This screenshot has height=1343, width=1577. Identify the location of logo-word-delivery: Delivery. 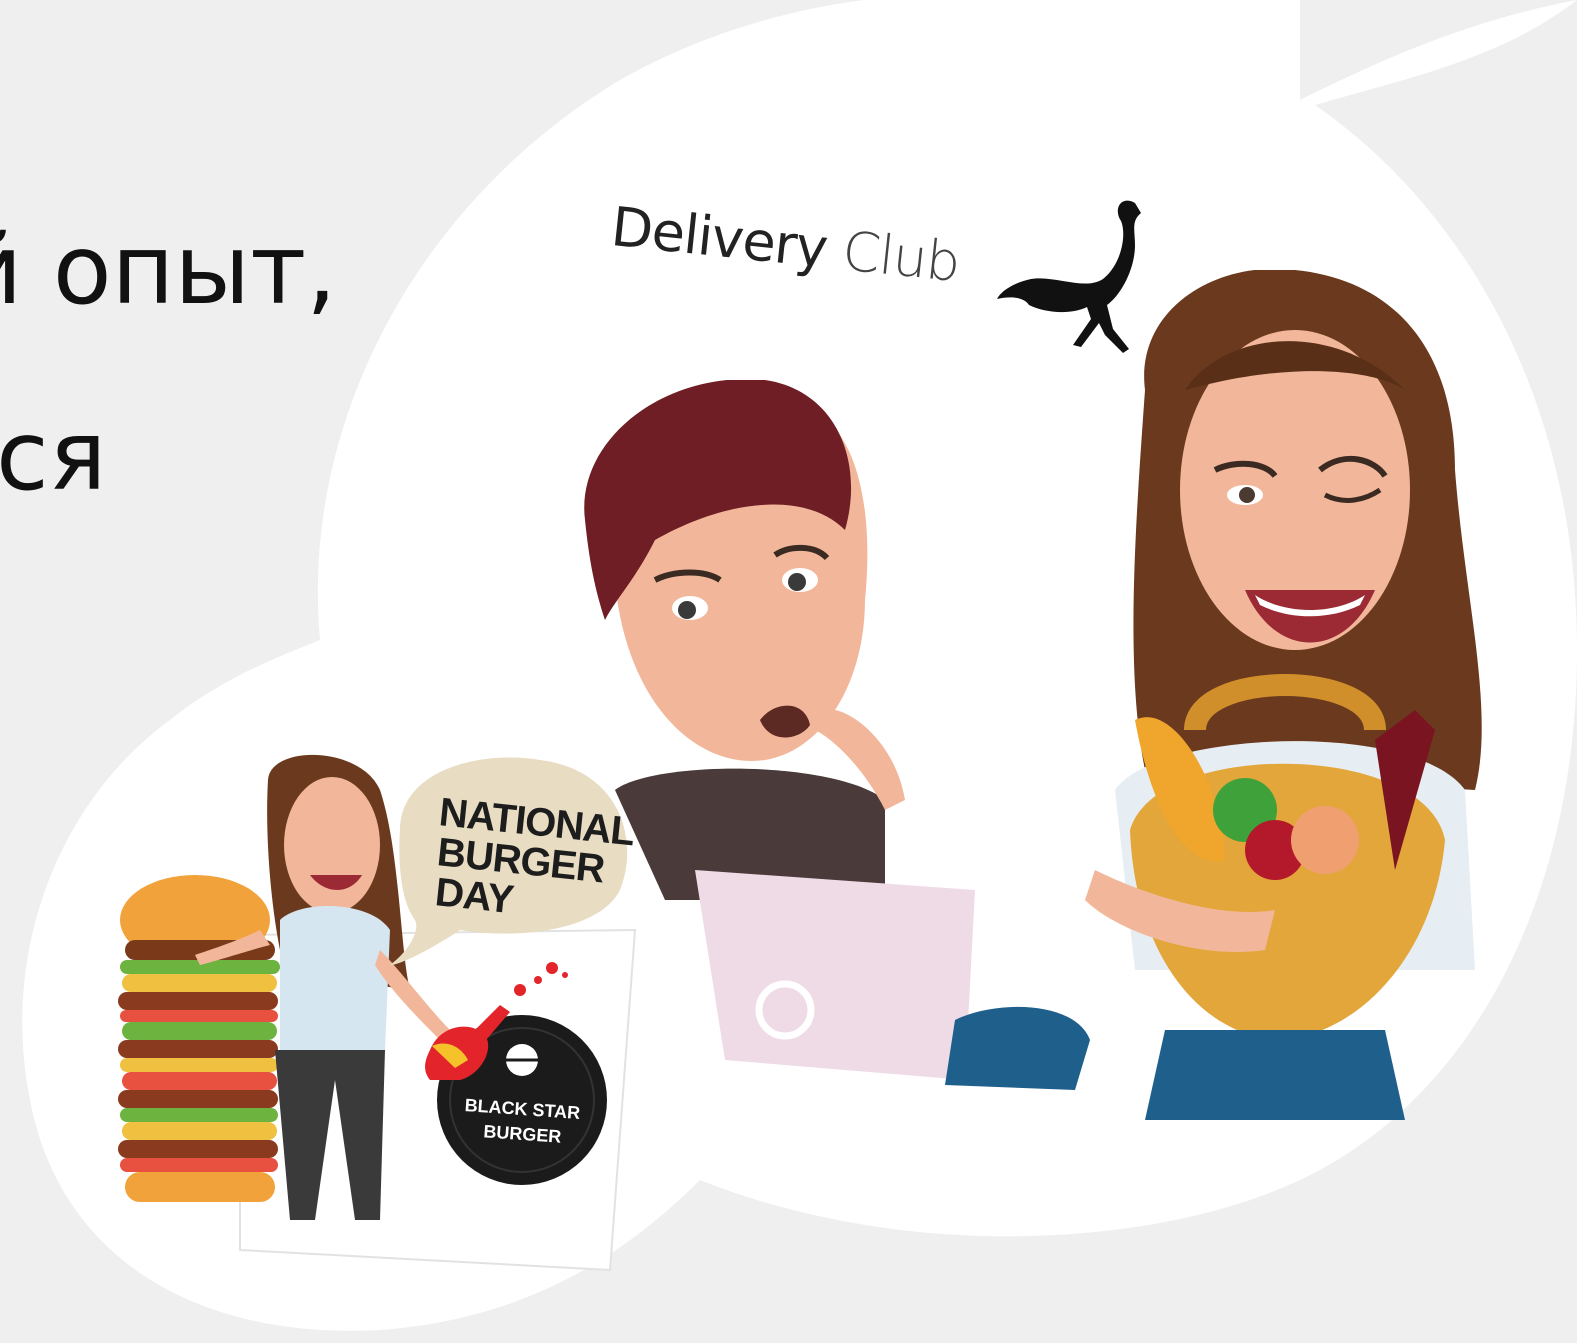
(719, 238).